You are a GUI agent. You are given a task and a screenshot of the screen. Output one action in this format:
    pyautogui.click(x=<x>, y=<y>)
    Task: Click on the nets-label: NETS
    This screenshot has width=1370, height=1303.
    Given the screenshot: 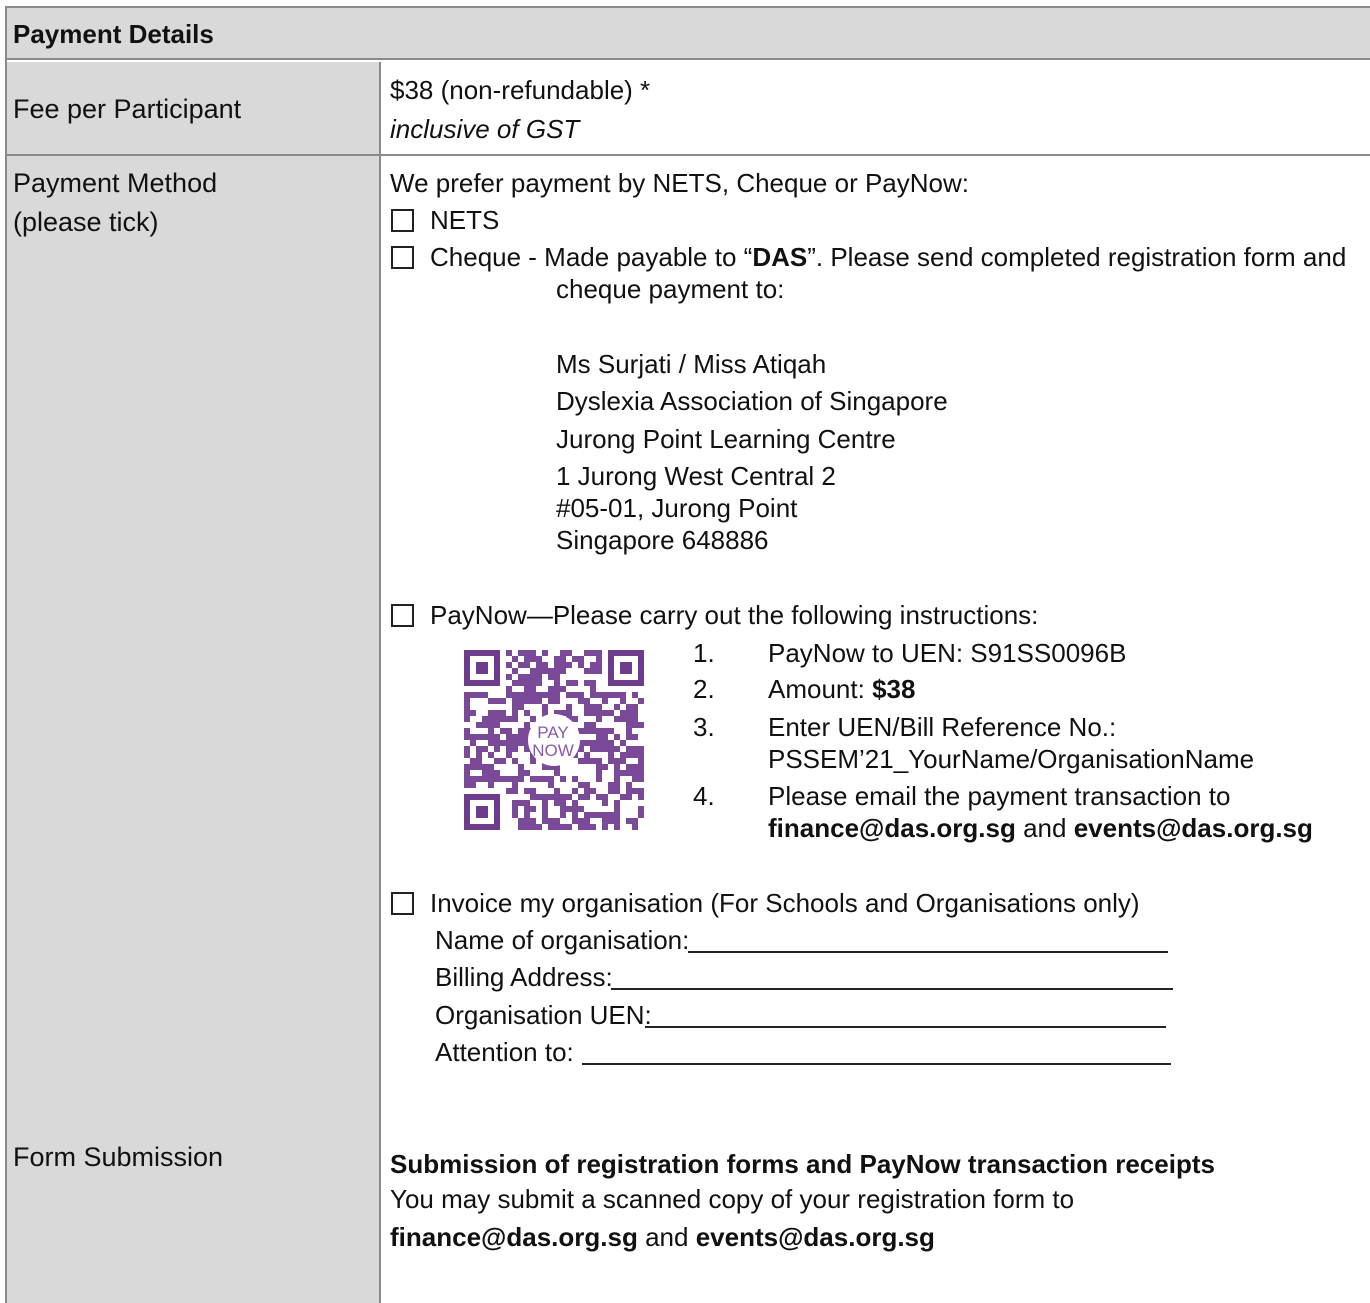 What is the action you would take?
    pyautogui.click(x=465, y=220)
    